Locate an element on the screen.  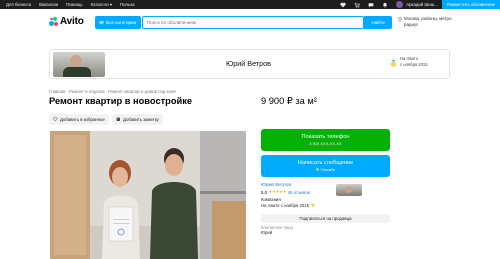
all-categories-label: Все категории is located at coordinates (121, 22).